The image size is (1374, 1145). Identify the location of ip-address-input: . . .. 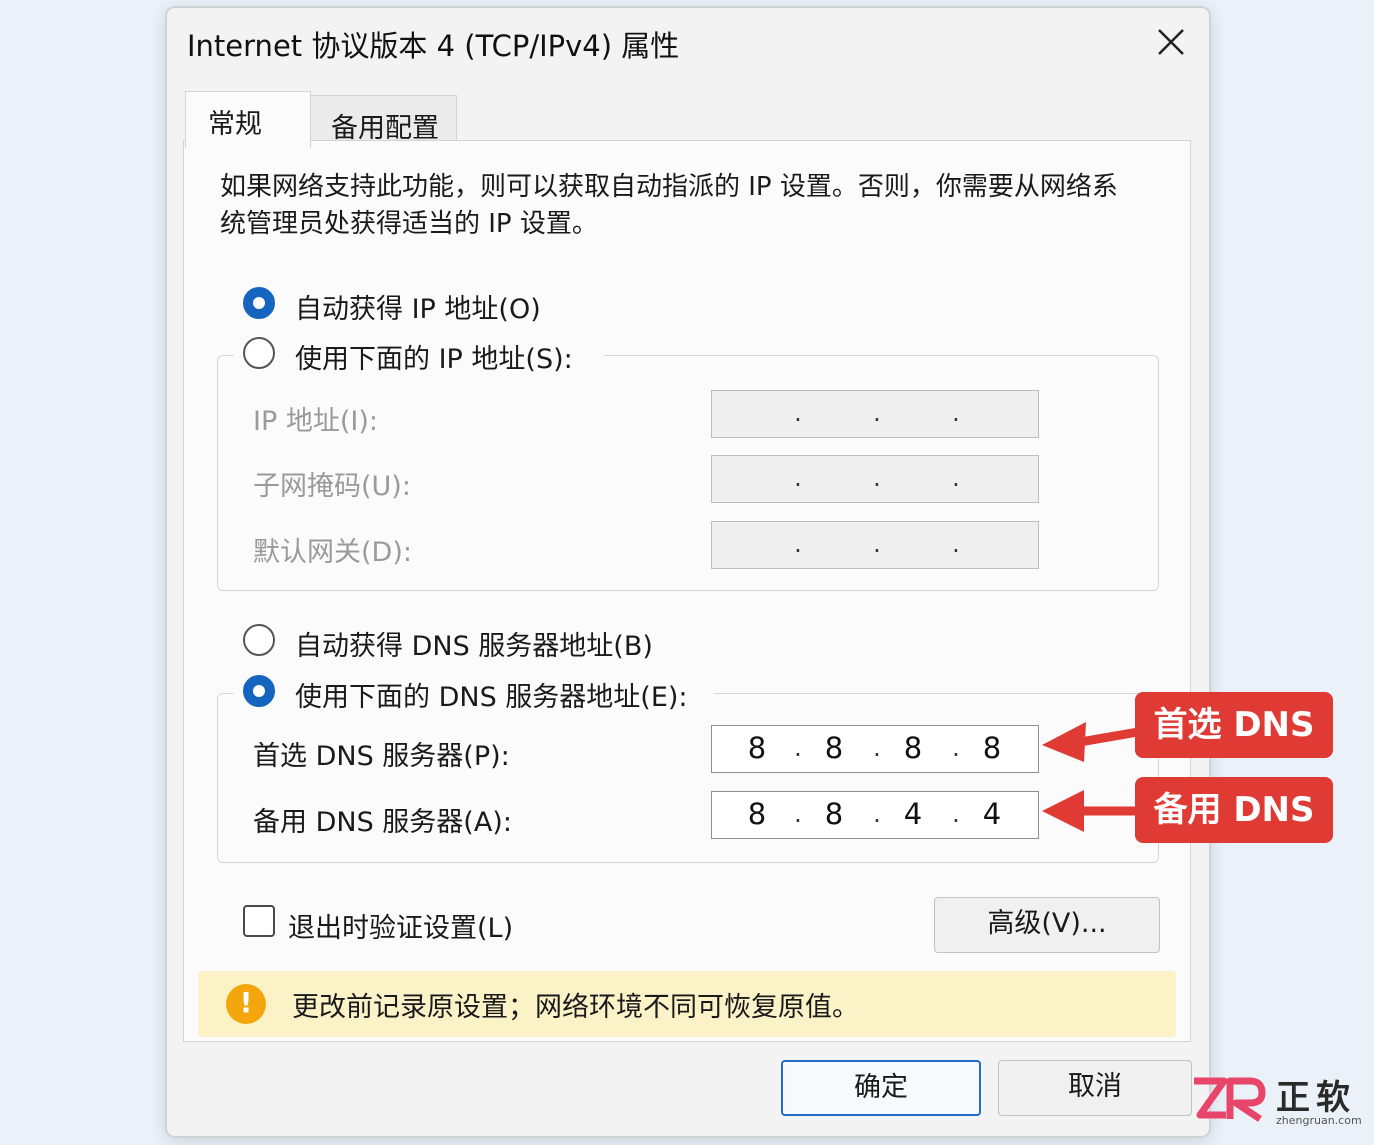
(875, 414).